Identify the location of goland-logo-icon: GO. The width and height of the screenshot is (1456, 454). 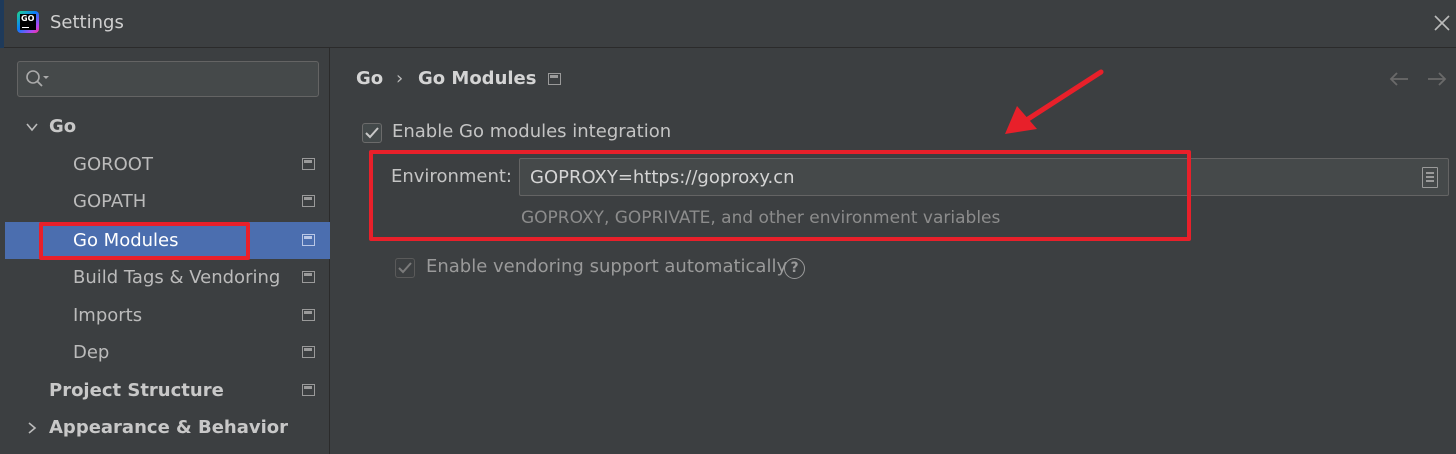
(28, 22).